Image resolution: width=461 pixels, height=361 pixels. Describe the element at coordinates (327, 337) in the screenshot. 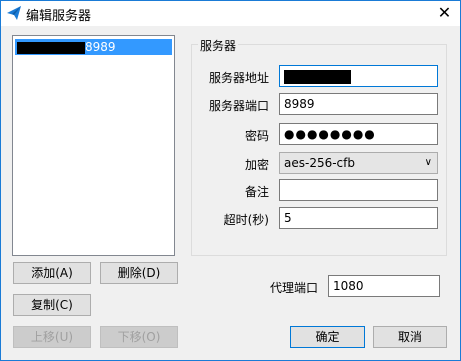

I see `ok-button: 确定` at that location.